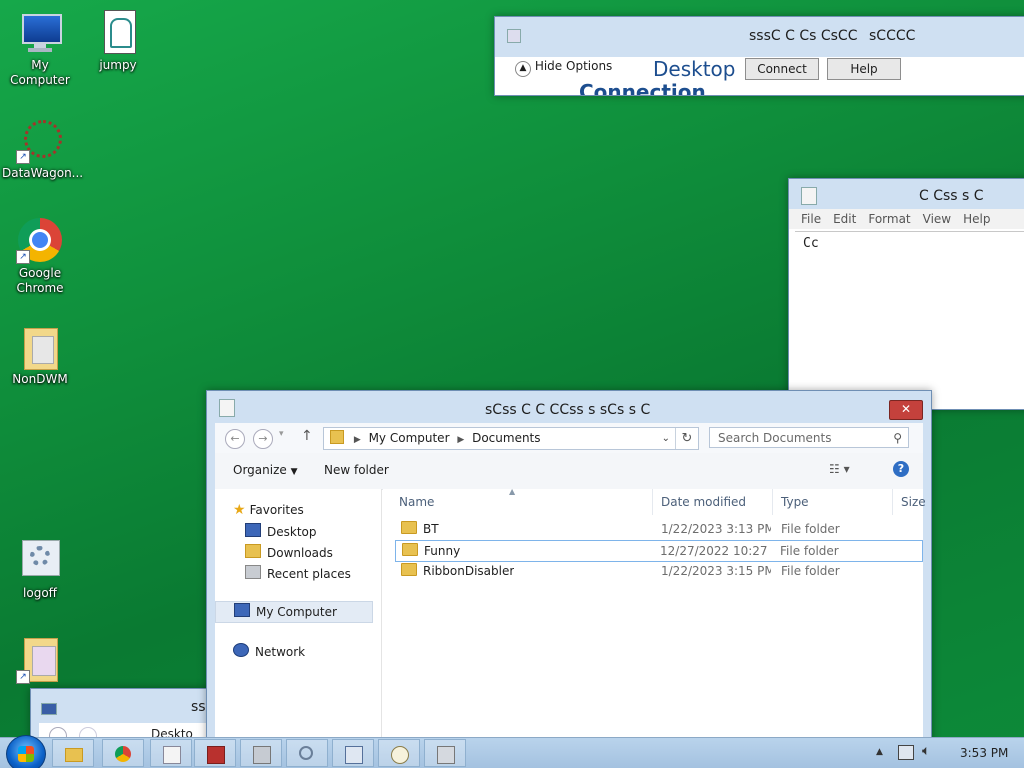 This screenshot has width=1024, height=768. What do you see at coordinates (268, 510) in the screenshot?
I see `nav-favorites: ★ Favorites` at bounding box center [268, 510].